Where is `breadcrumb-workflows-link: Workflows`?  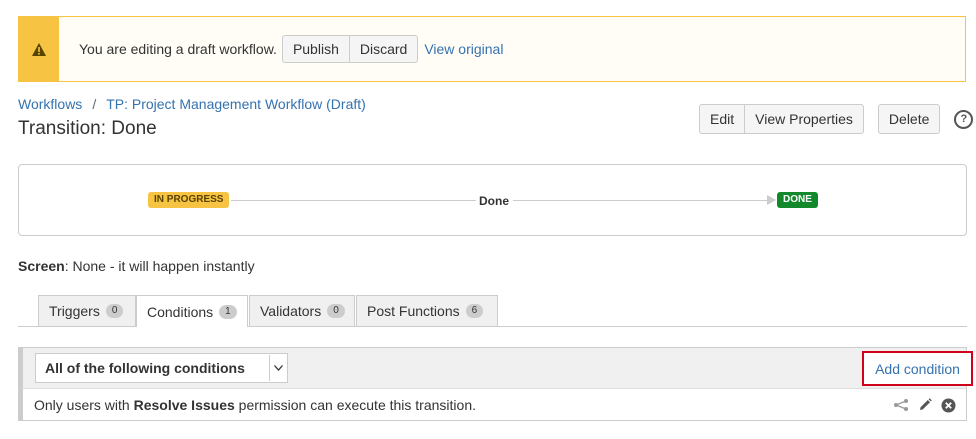
breadcrumb-workflows-link: Workflows is located at coordinates (50, 104).